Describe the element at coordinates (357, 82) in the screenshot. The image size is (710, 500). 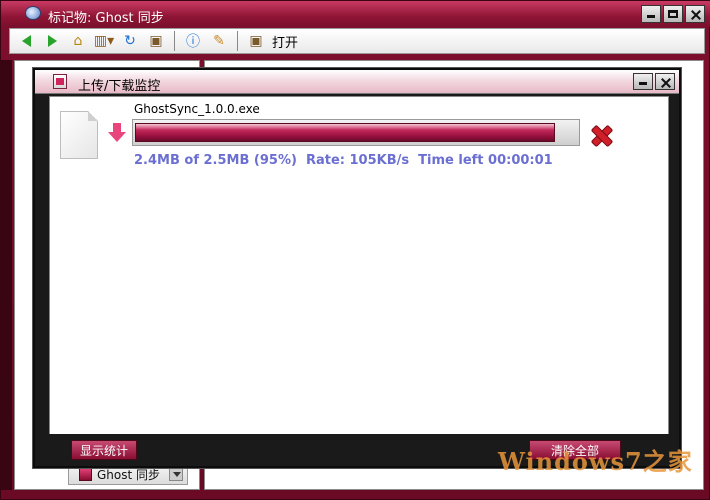
I see `dialog-titlebar: 上传/下载监控` at that location.